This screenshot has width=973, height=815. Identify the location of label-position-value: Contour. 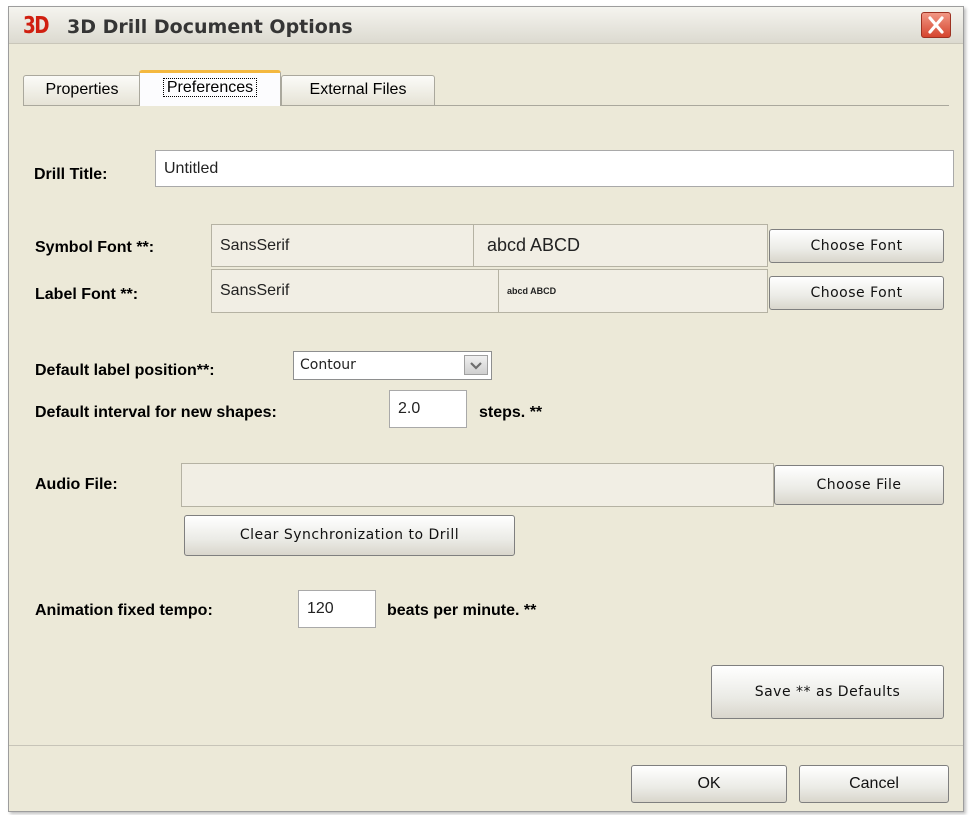
(328, 365).